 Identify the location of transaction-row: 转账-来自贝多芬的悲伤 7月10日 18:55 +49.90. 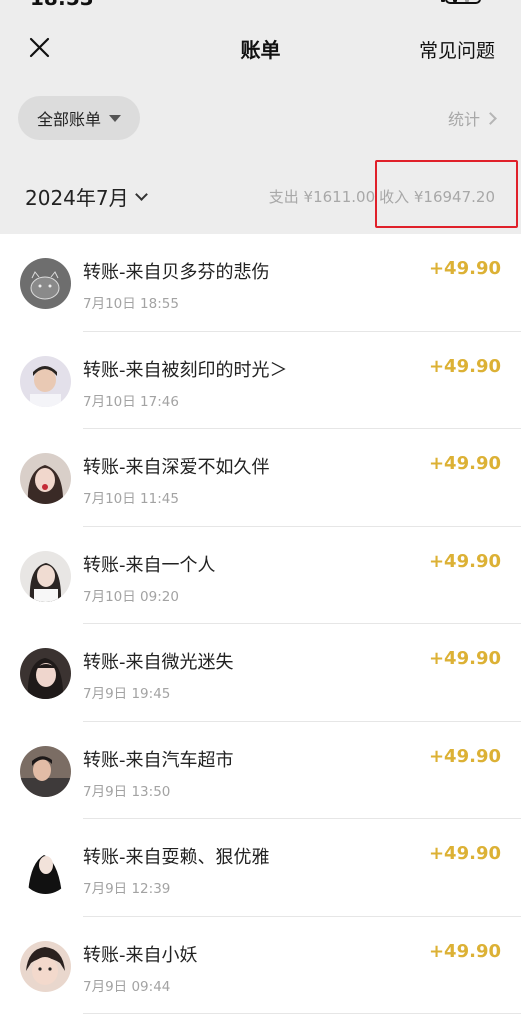
(260, 283).